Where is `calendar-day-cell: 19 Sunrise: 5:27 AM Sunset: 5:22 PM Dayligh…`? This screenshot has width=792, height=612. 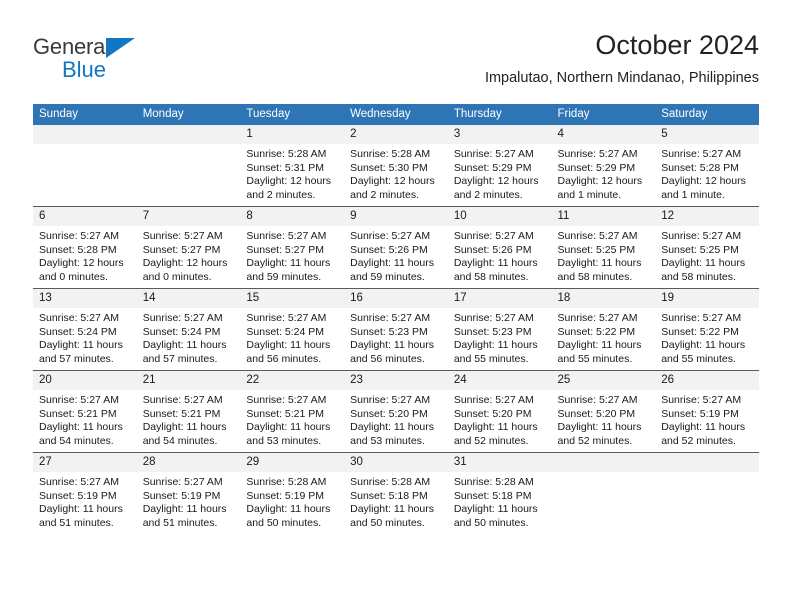
calendar-day-cell: 19 Sunrise: 5:27 AM Sunset: 5:22 PM Dayligh… is located at coordinates (707, 329).